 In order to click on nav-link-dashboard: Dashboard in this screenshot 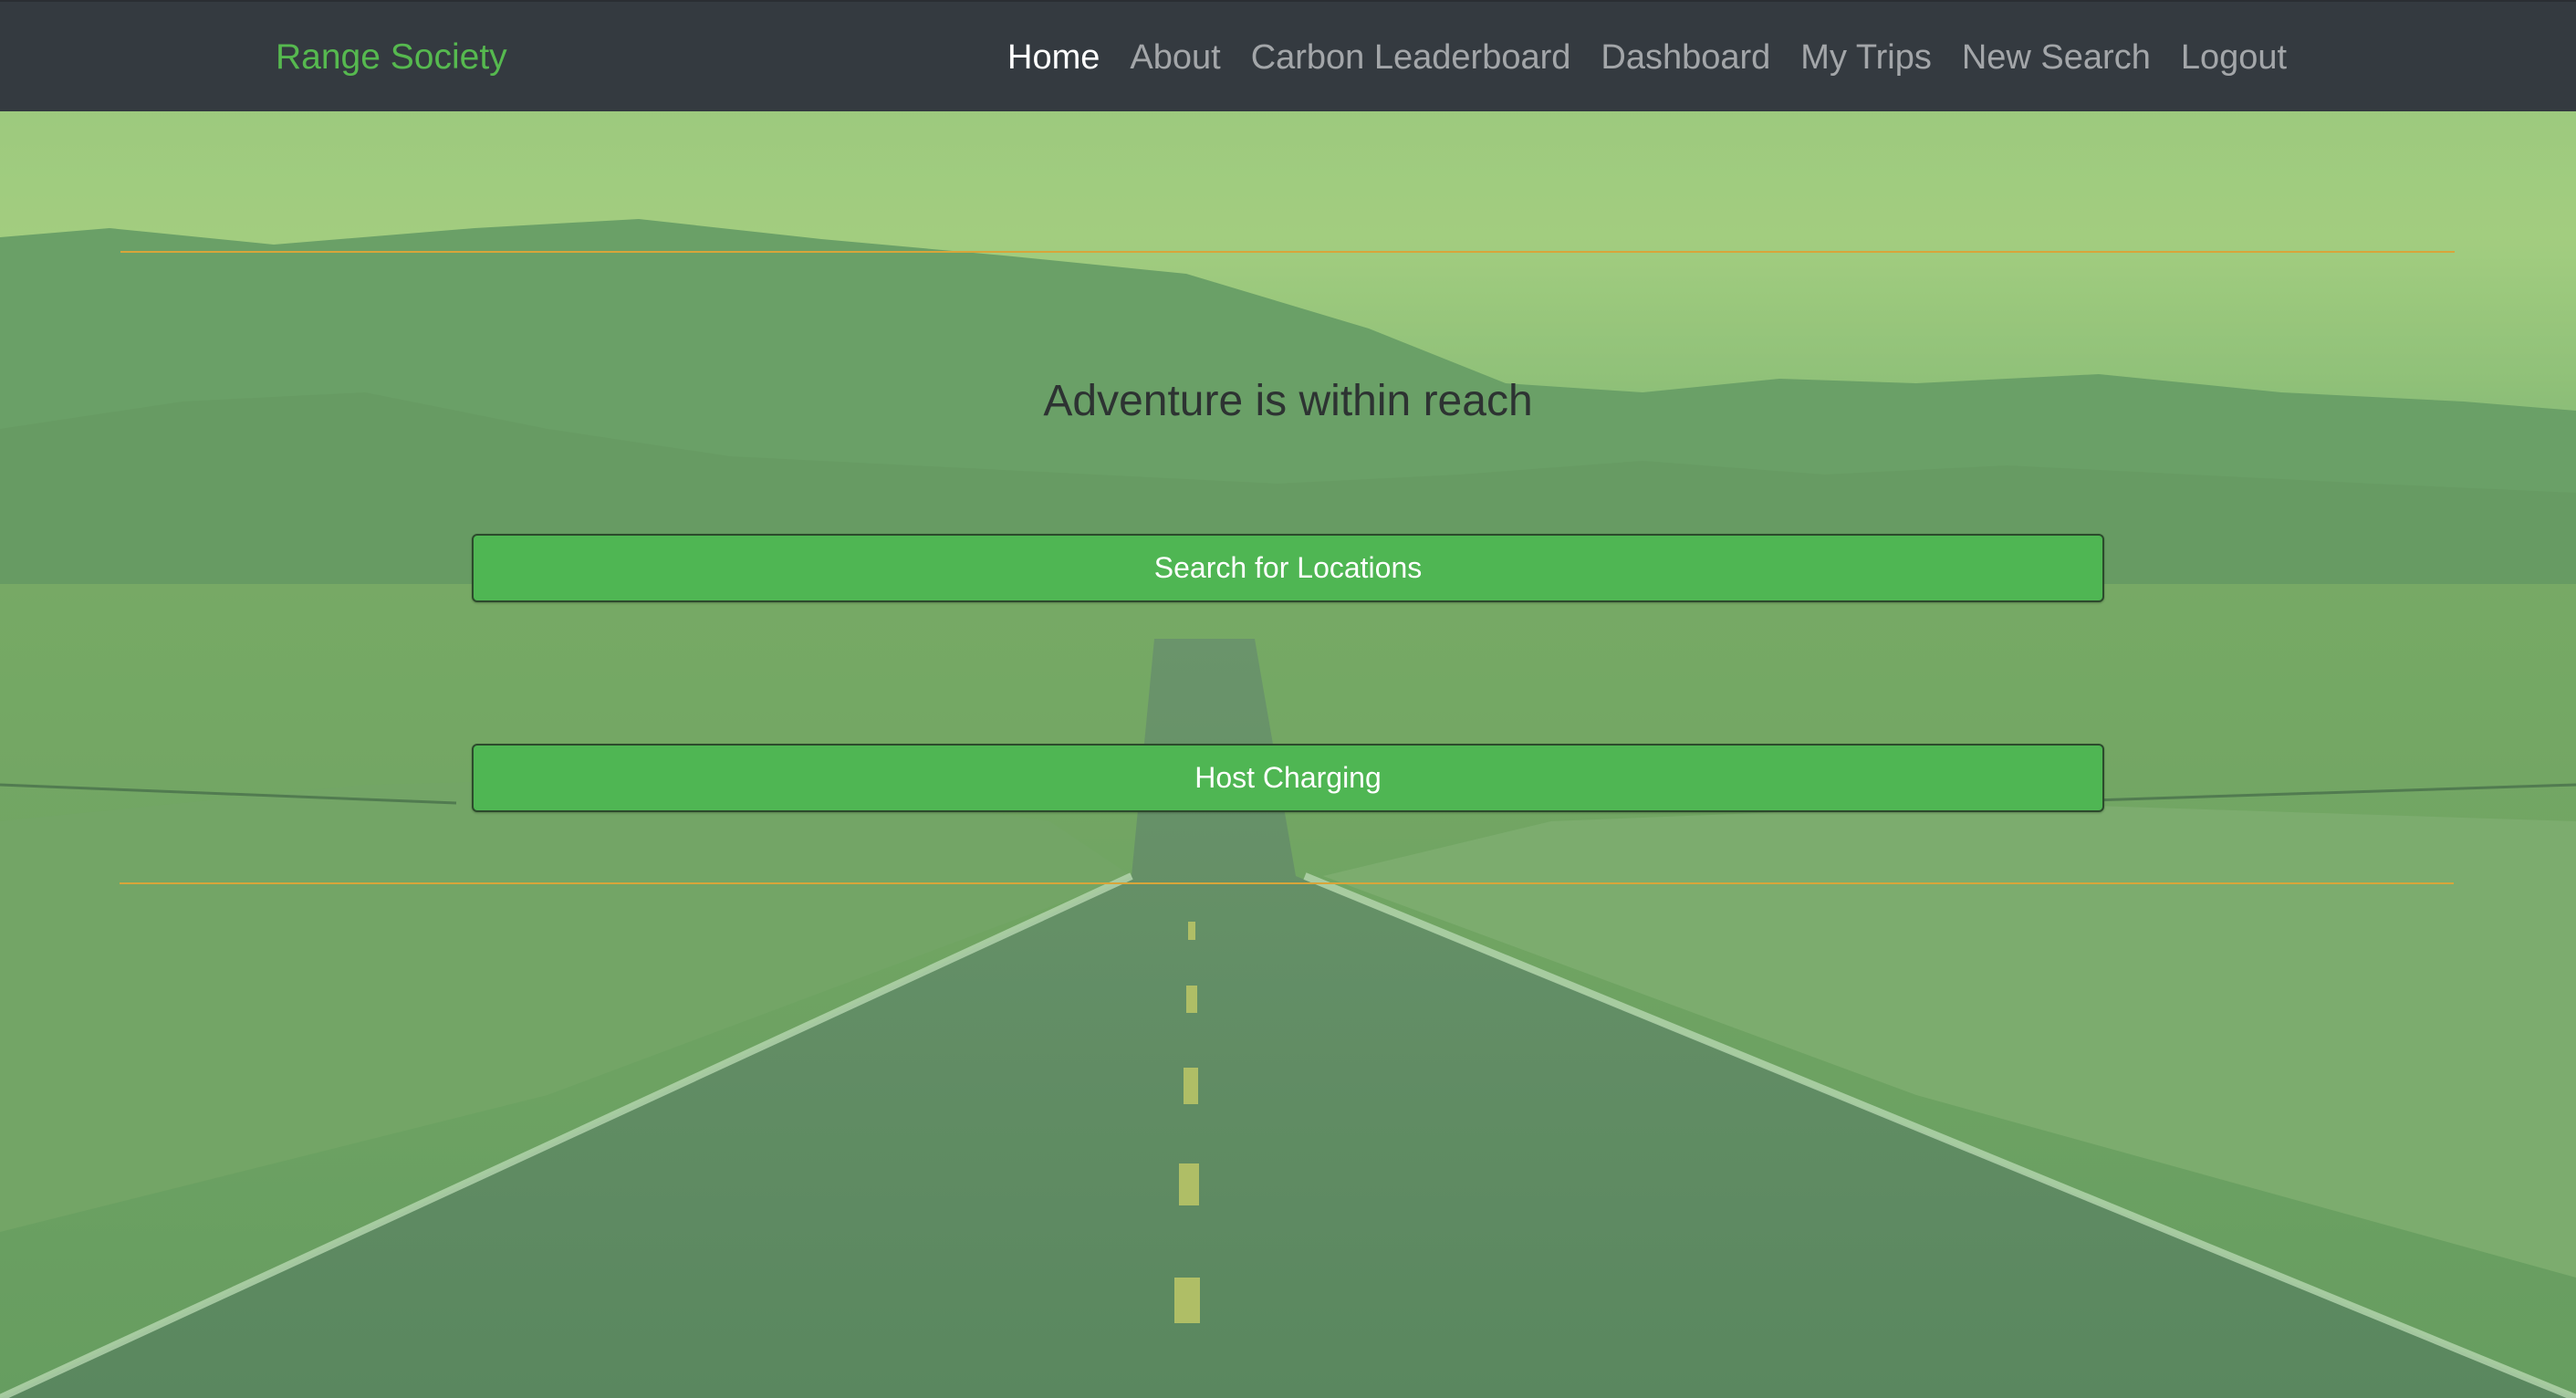, I will do `click(1685, 57)`.